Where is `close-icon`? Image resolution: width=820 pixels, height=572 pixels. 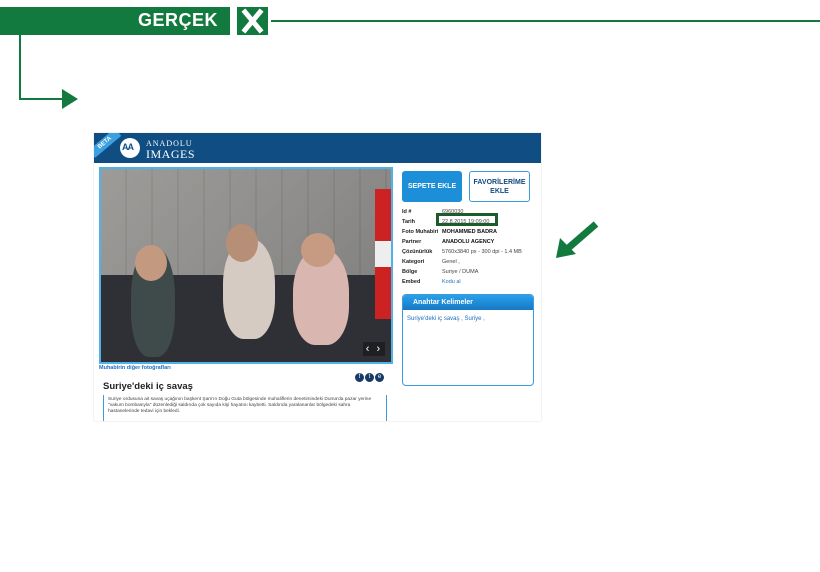
close-icon is located at coordinates (252, 21).